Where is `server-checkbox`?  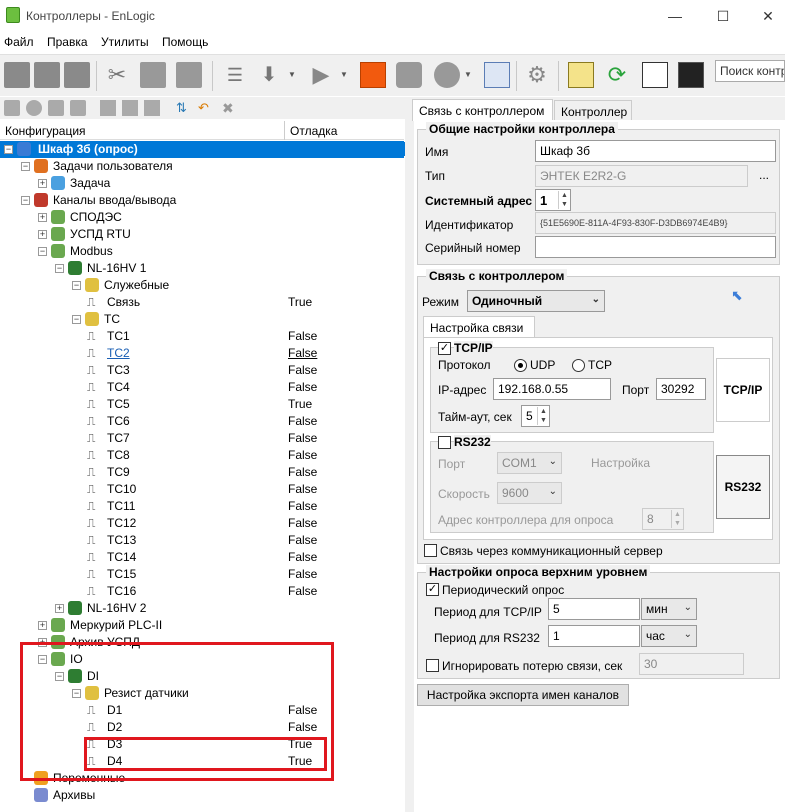
server-checkbox is located at coordinates (430, 550).